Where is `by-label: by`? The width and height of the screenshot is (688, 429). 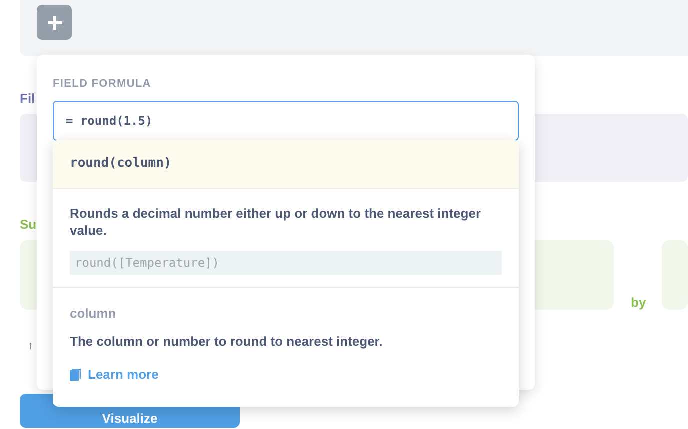 by-label: by is located at coordinates (638, 303).